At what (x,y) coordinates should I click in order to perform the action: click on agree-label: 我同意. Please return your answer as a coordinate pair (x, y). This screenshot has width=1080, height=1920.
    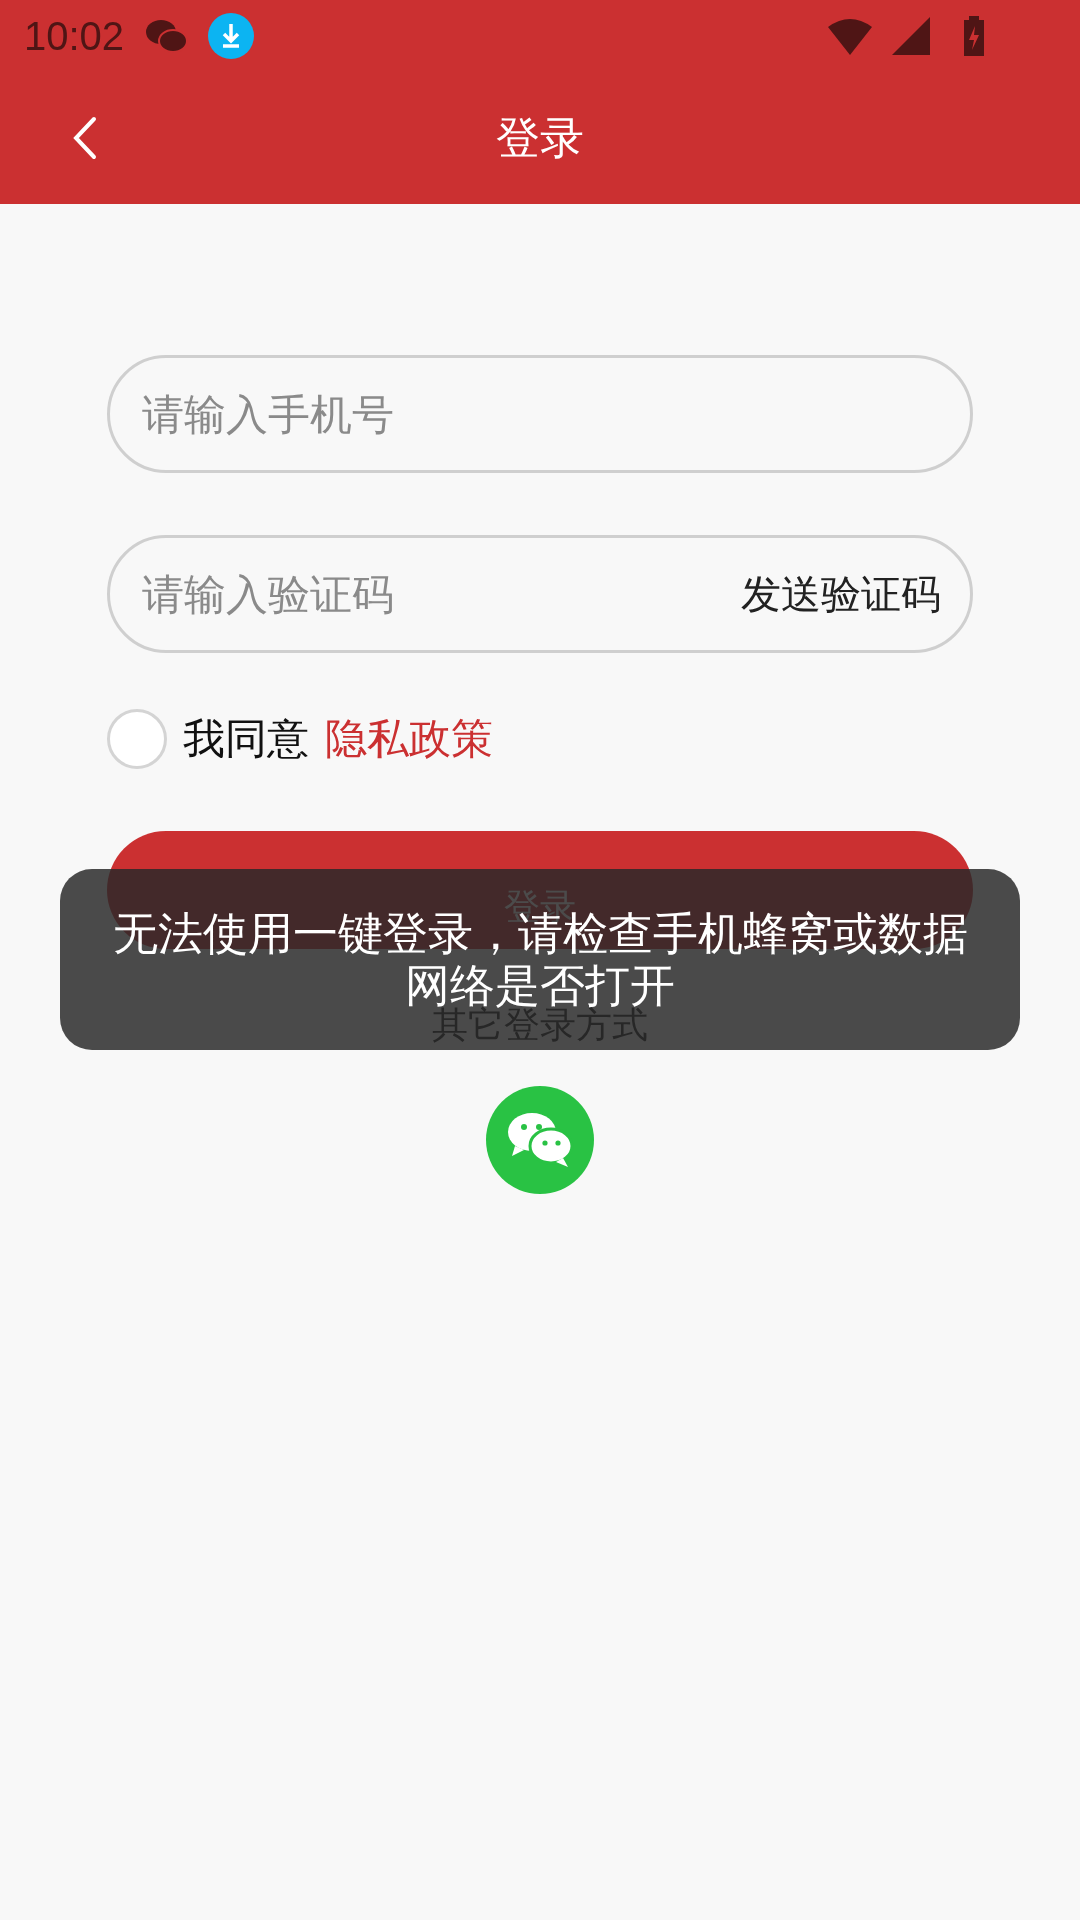
    Looking at the image, I should click on (246, 739).